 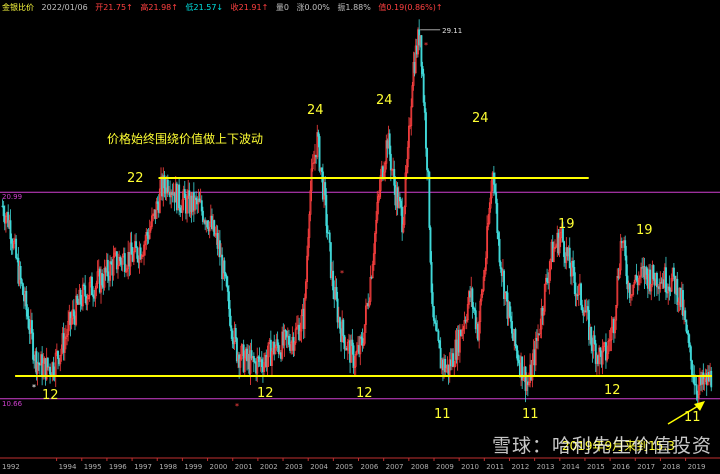 I want to click on x-tick-label: 2009, so click(x=445, y=467).